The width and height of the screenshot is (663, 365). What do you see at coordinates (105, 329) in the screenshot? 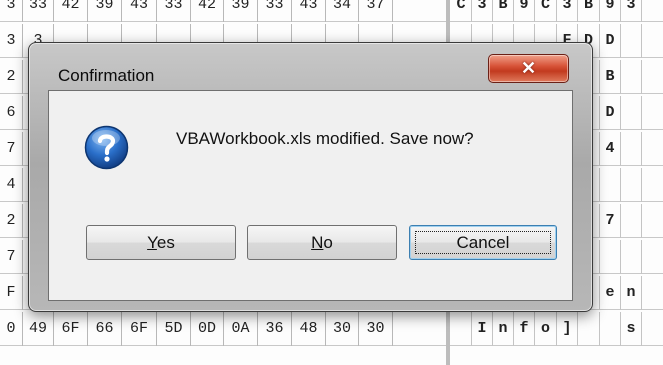
I see `hex-cell: 66` at bounding box center [105, 329].